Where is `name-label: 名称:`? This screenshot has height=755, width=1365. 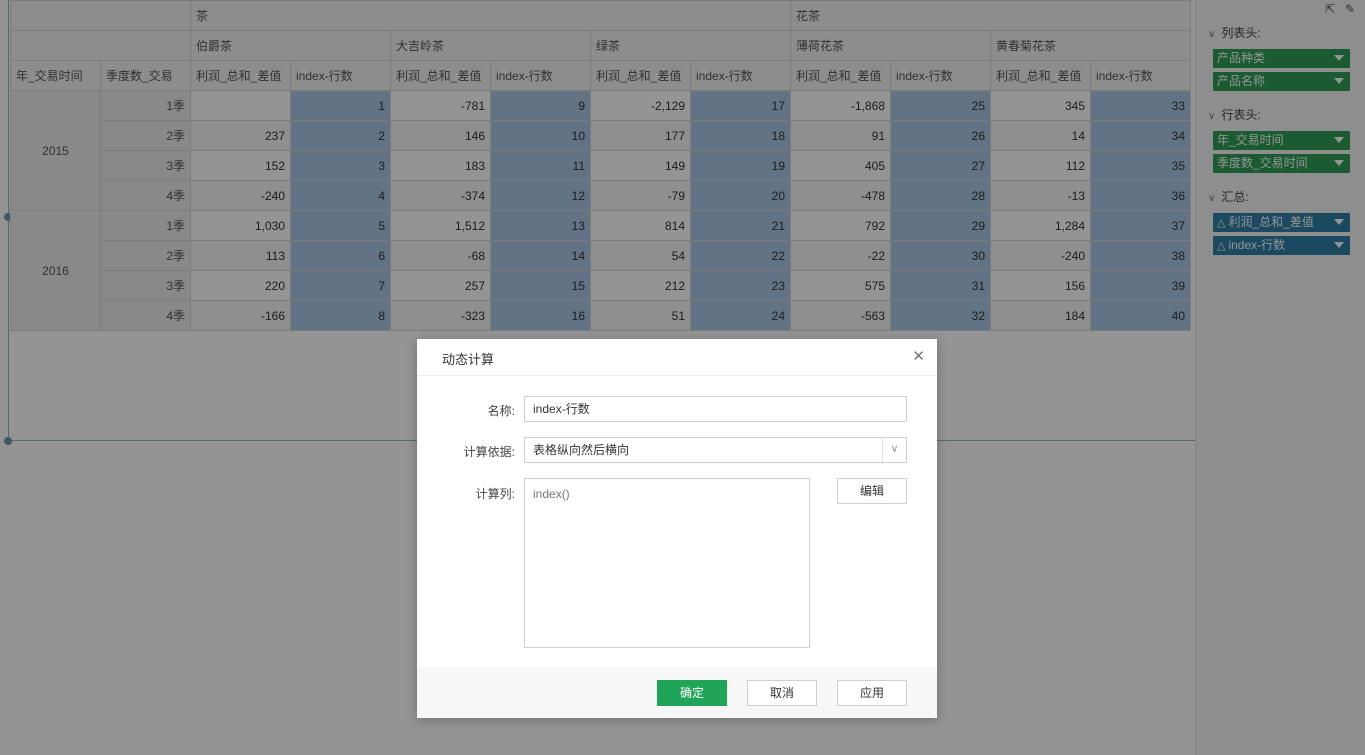
name-label: 名称: is located at coordinates (501, 411).